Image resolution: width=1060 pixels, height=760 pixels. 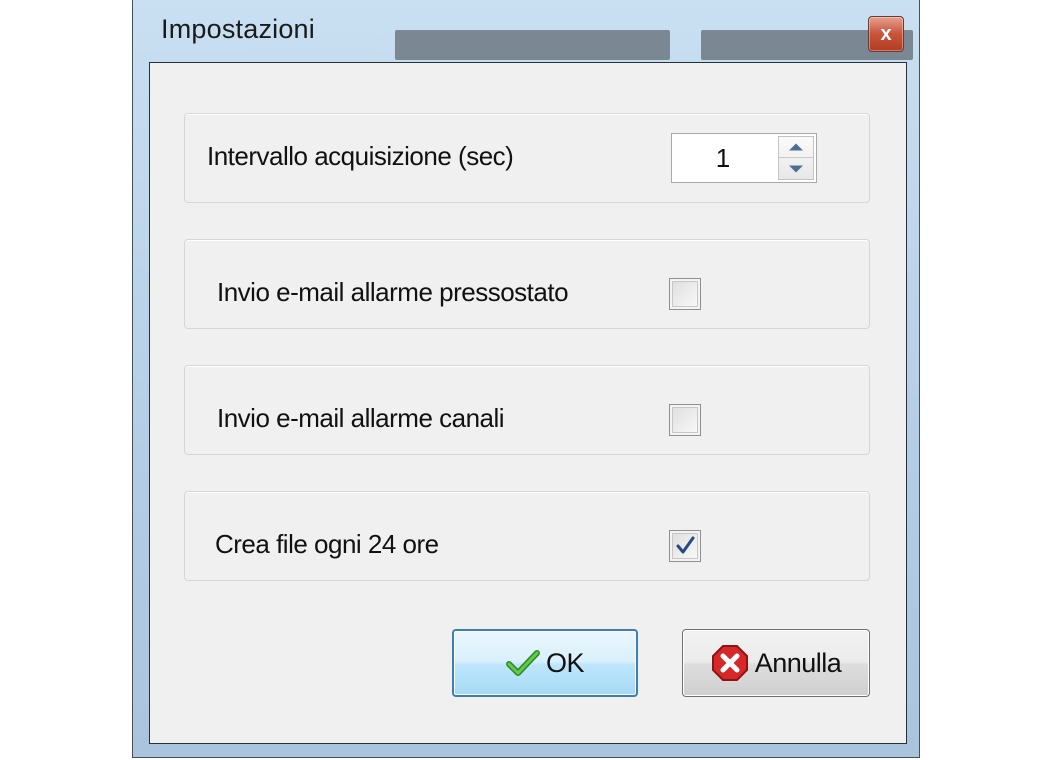 I want to click on file-24h-checkbox, so click(x=685, y=546).